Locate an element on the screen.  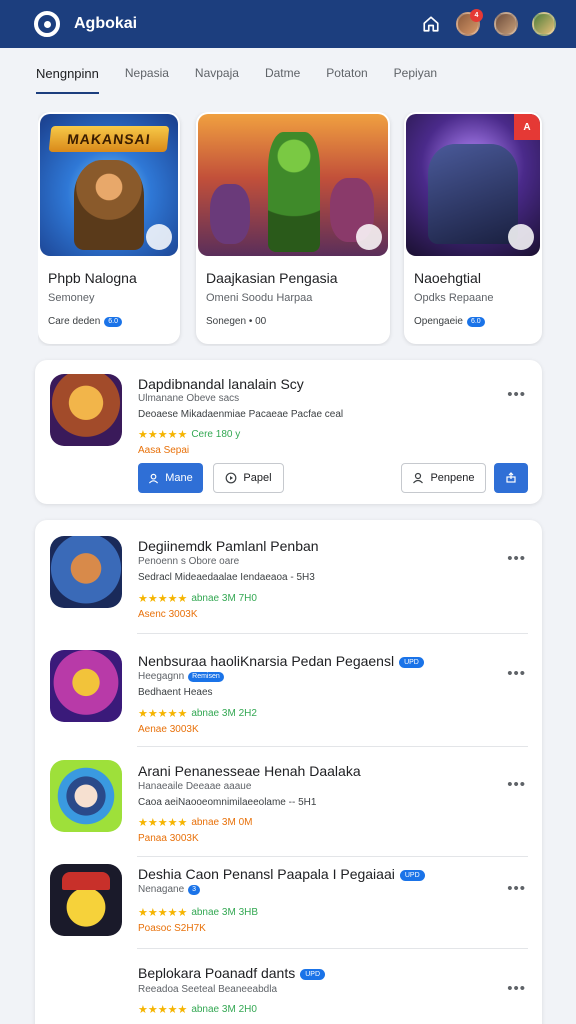
app-logo is located at coordinates (47, 24).